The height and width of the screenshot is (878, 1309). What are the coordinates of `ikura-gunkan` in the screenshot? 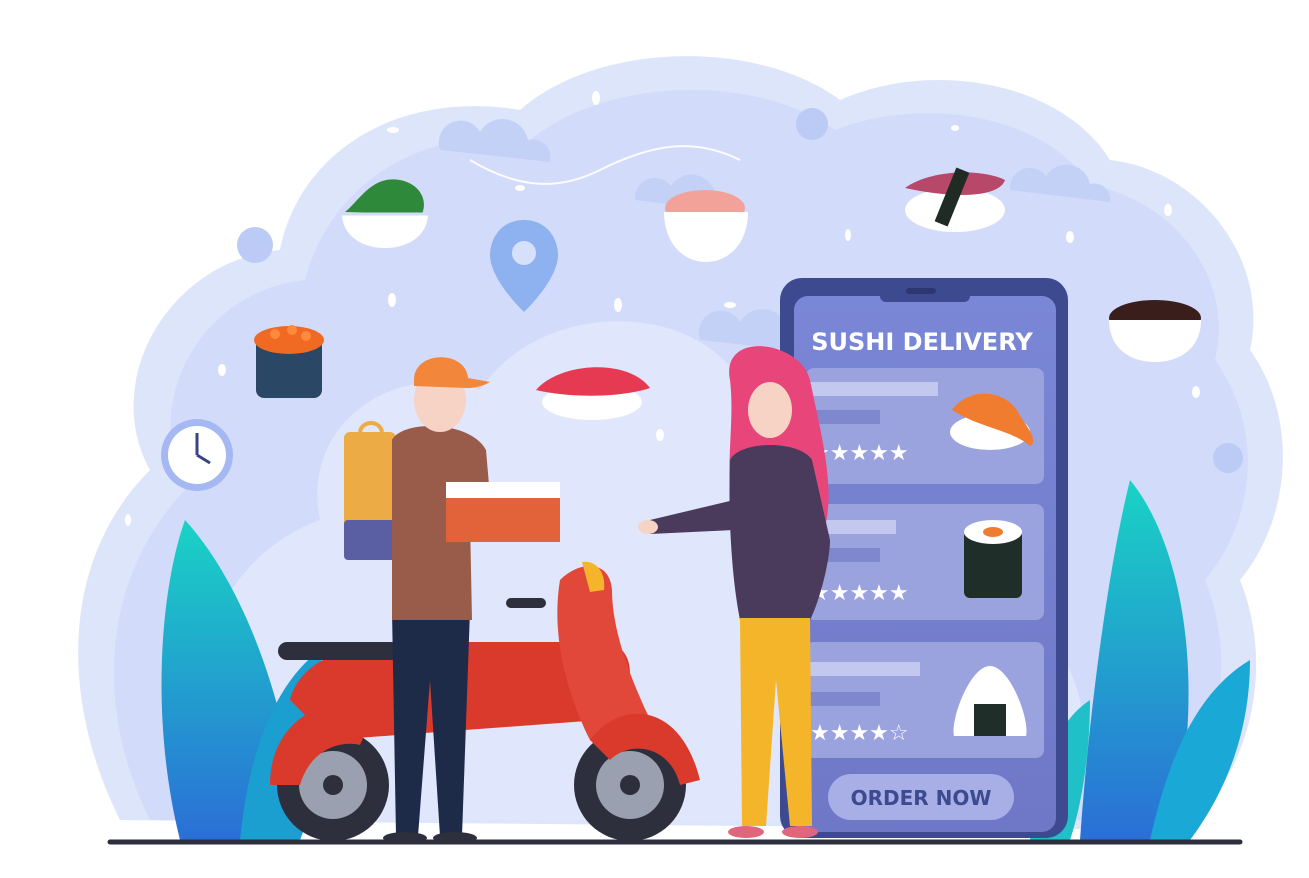 It's located at (289, 361).